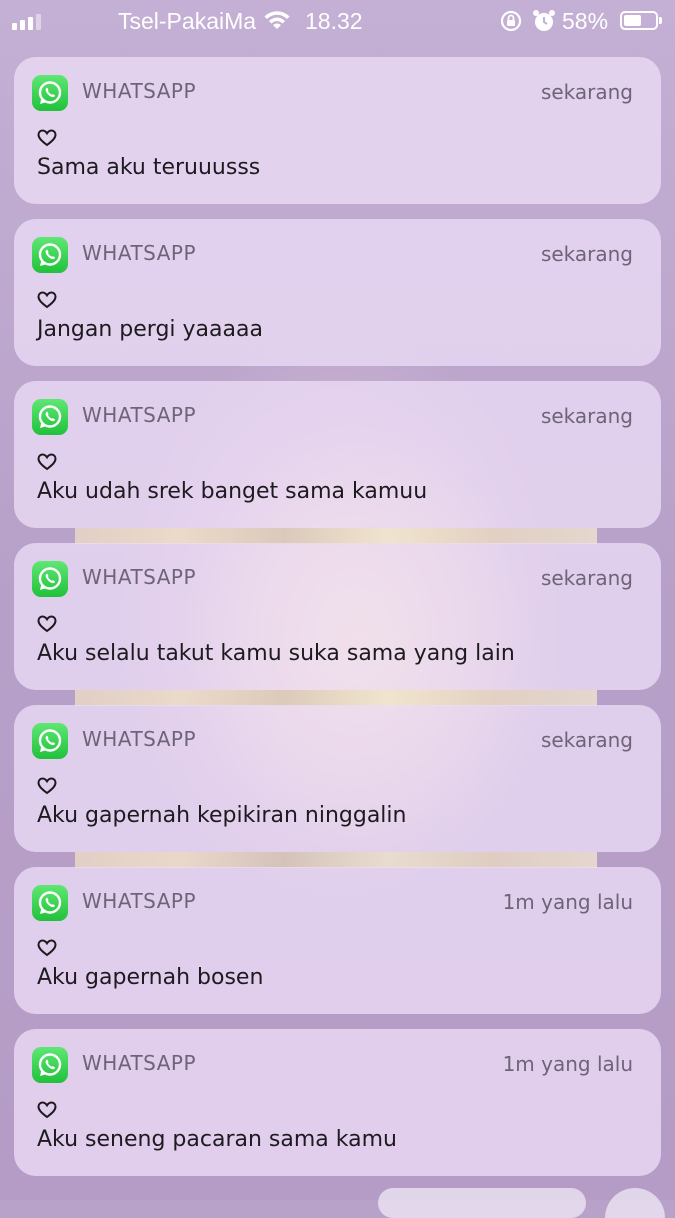  Describe the element at coordinates (149, 167) in the screenshot. I see `notification-message: Sama aku teruuusss` at that location.